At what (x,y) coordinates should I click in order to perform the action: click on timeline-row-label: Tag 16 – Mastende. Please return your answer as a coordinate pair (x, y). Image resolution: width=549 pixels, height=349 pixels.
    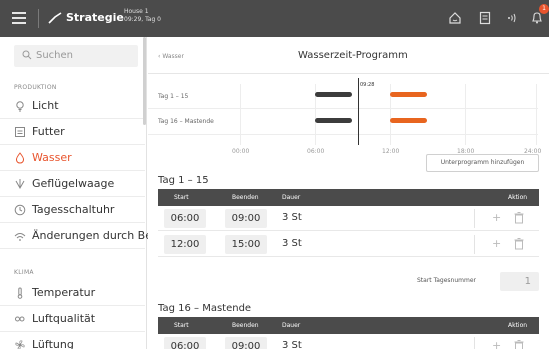
    Looking at the image, I should click on (186, 121).